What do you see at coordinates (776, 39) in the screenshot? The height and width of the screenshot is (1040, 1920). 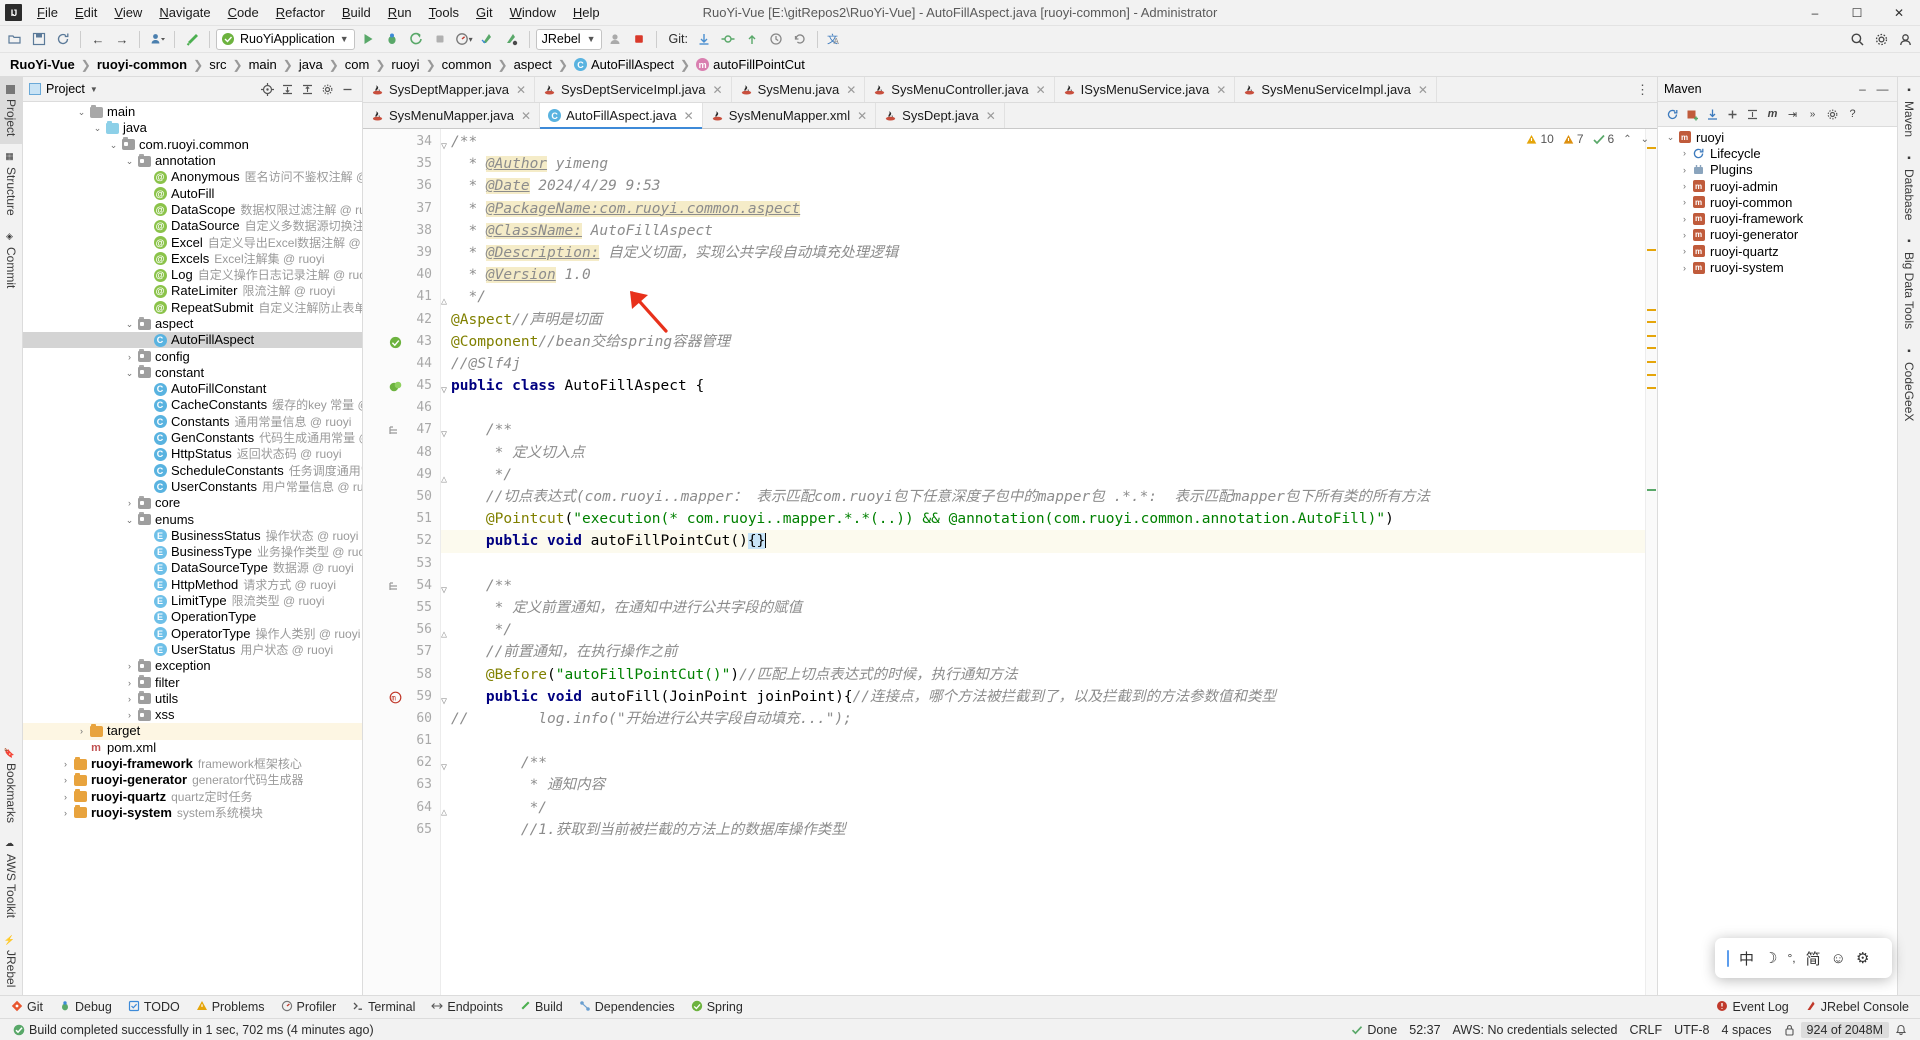 I see `history-icon` at bounding box center [776, 39].